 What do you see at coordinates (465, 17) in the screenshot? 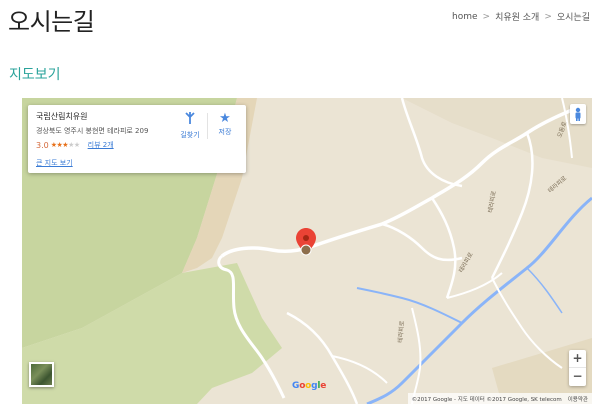
I see `breadcrumb-home: home` at bounding box center [465, 17].